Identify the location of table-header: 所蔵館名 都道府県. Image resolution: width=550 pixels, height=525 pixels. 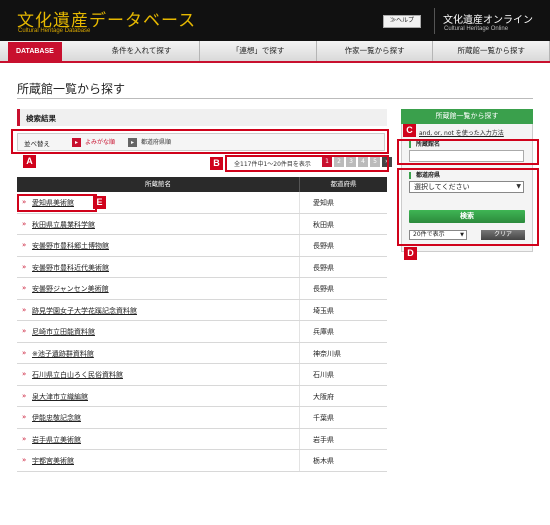
(202, 184).